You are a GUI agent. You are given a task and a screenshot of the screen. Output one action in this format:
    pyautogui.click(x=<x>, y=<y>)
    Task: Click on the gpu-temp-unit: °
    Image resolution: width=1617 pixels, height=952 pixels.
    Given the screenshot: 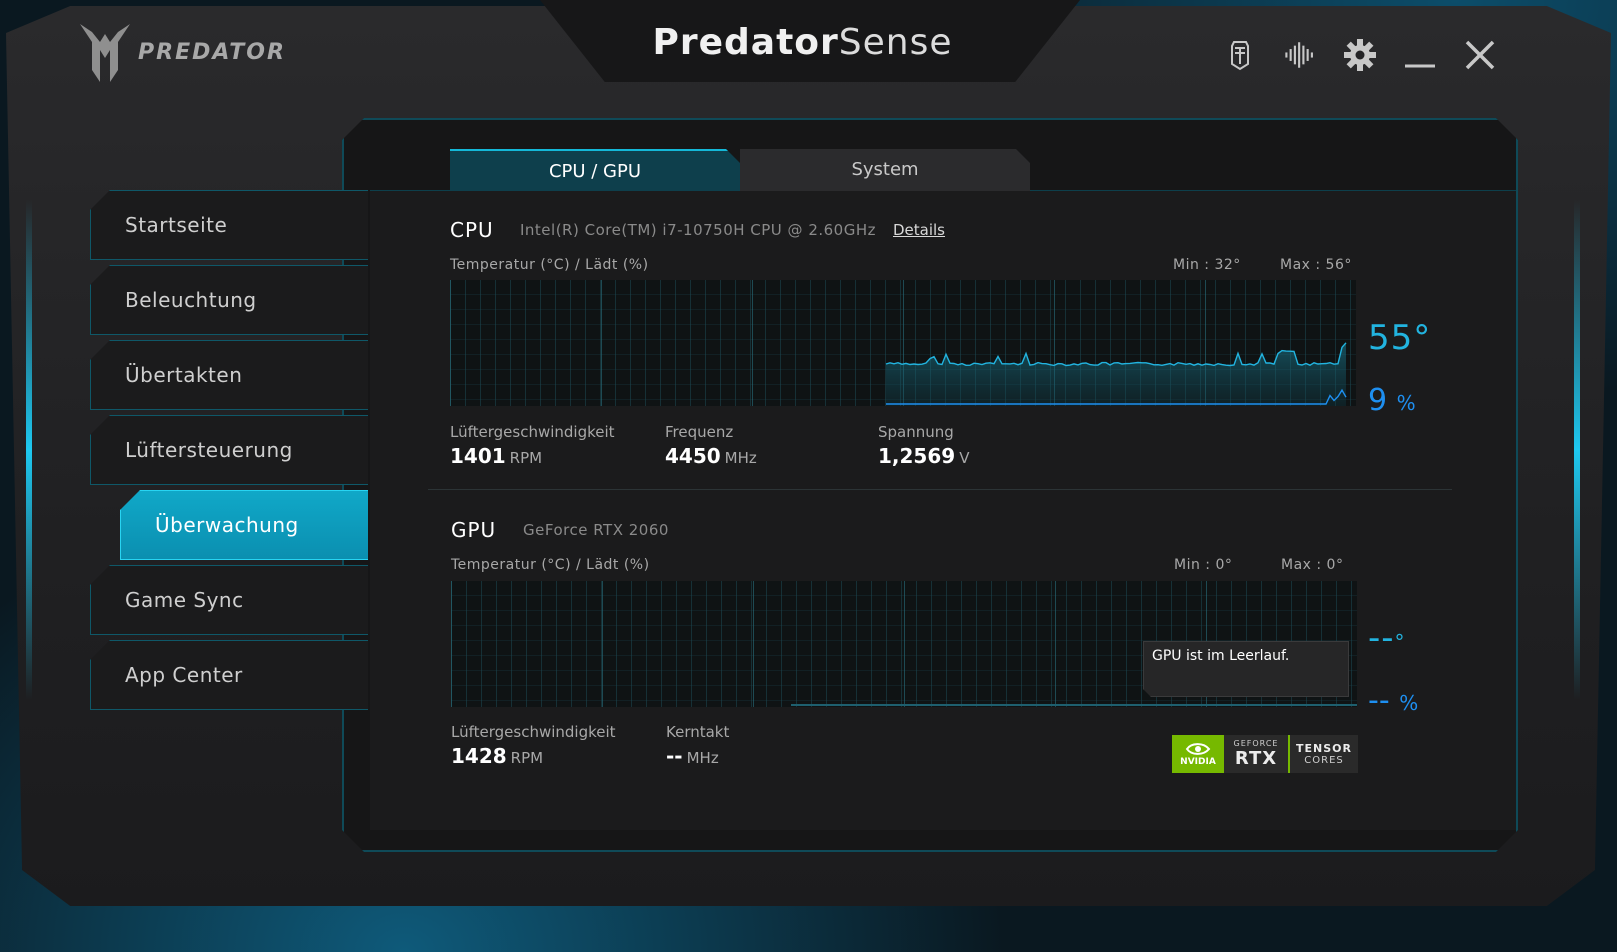 What is the action you would take?
    pyautogui.click(x=1400, y=642)
    